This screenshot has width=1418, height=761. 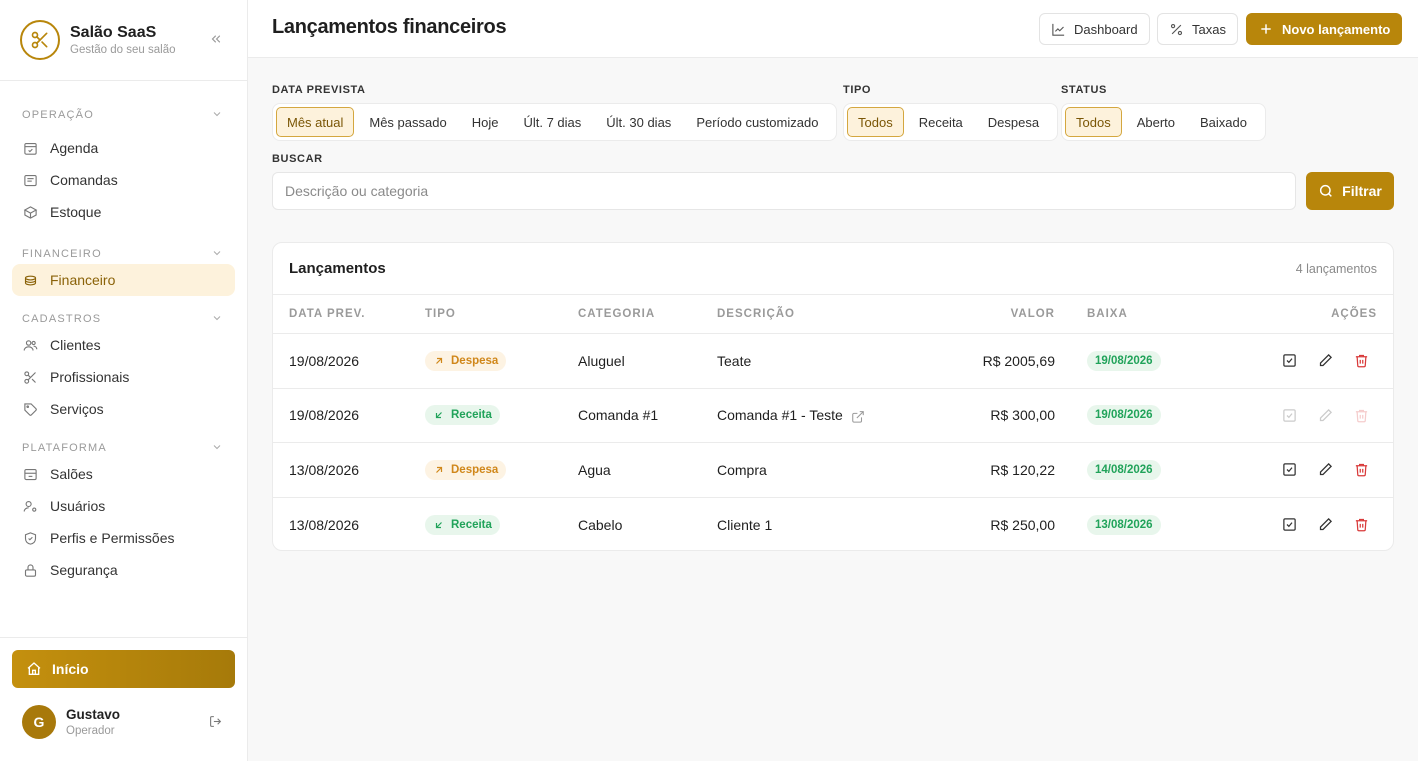 What do you see at coordinates (124, 637) in the screenshot?
I see `sidebar-divider` at bounding box center [124, 637].